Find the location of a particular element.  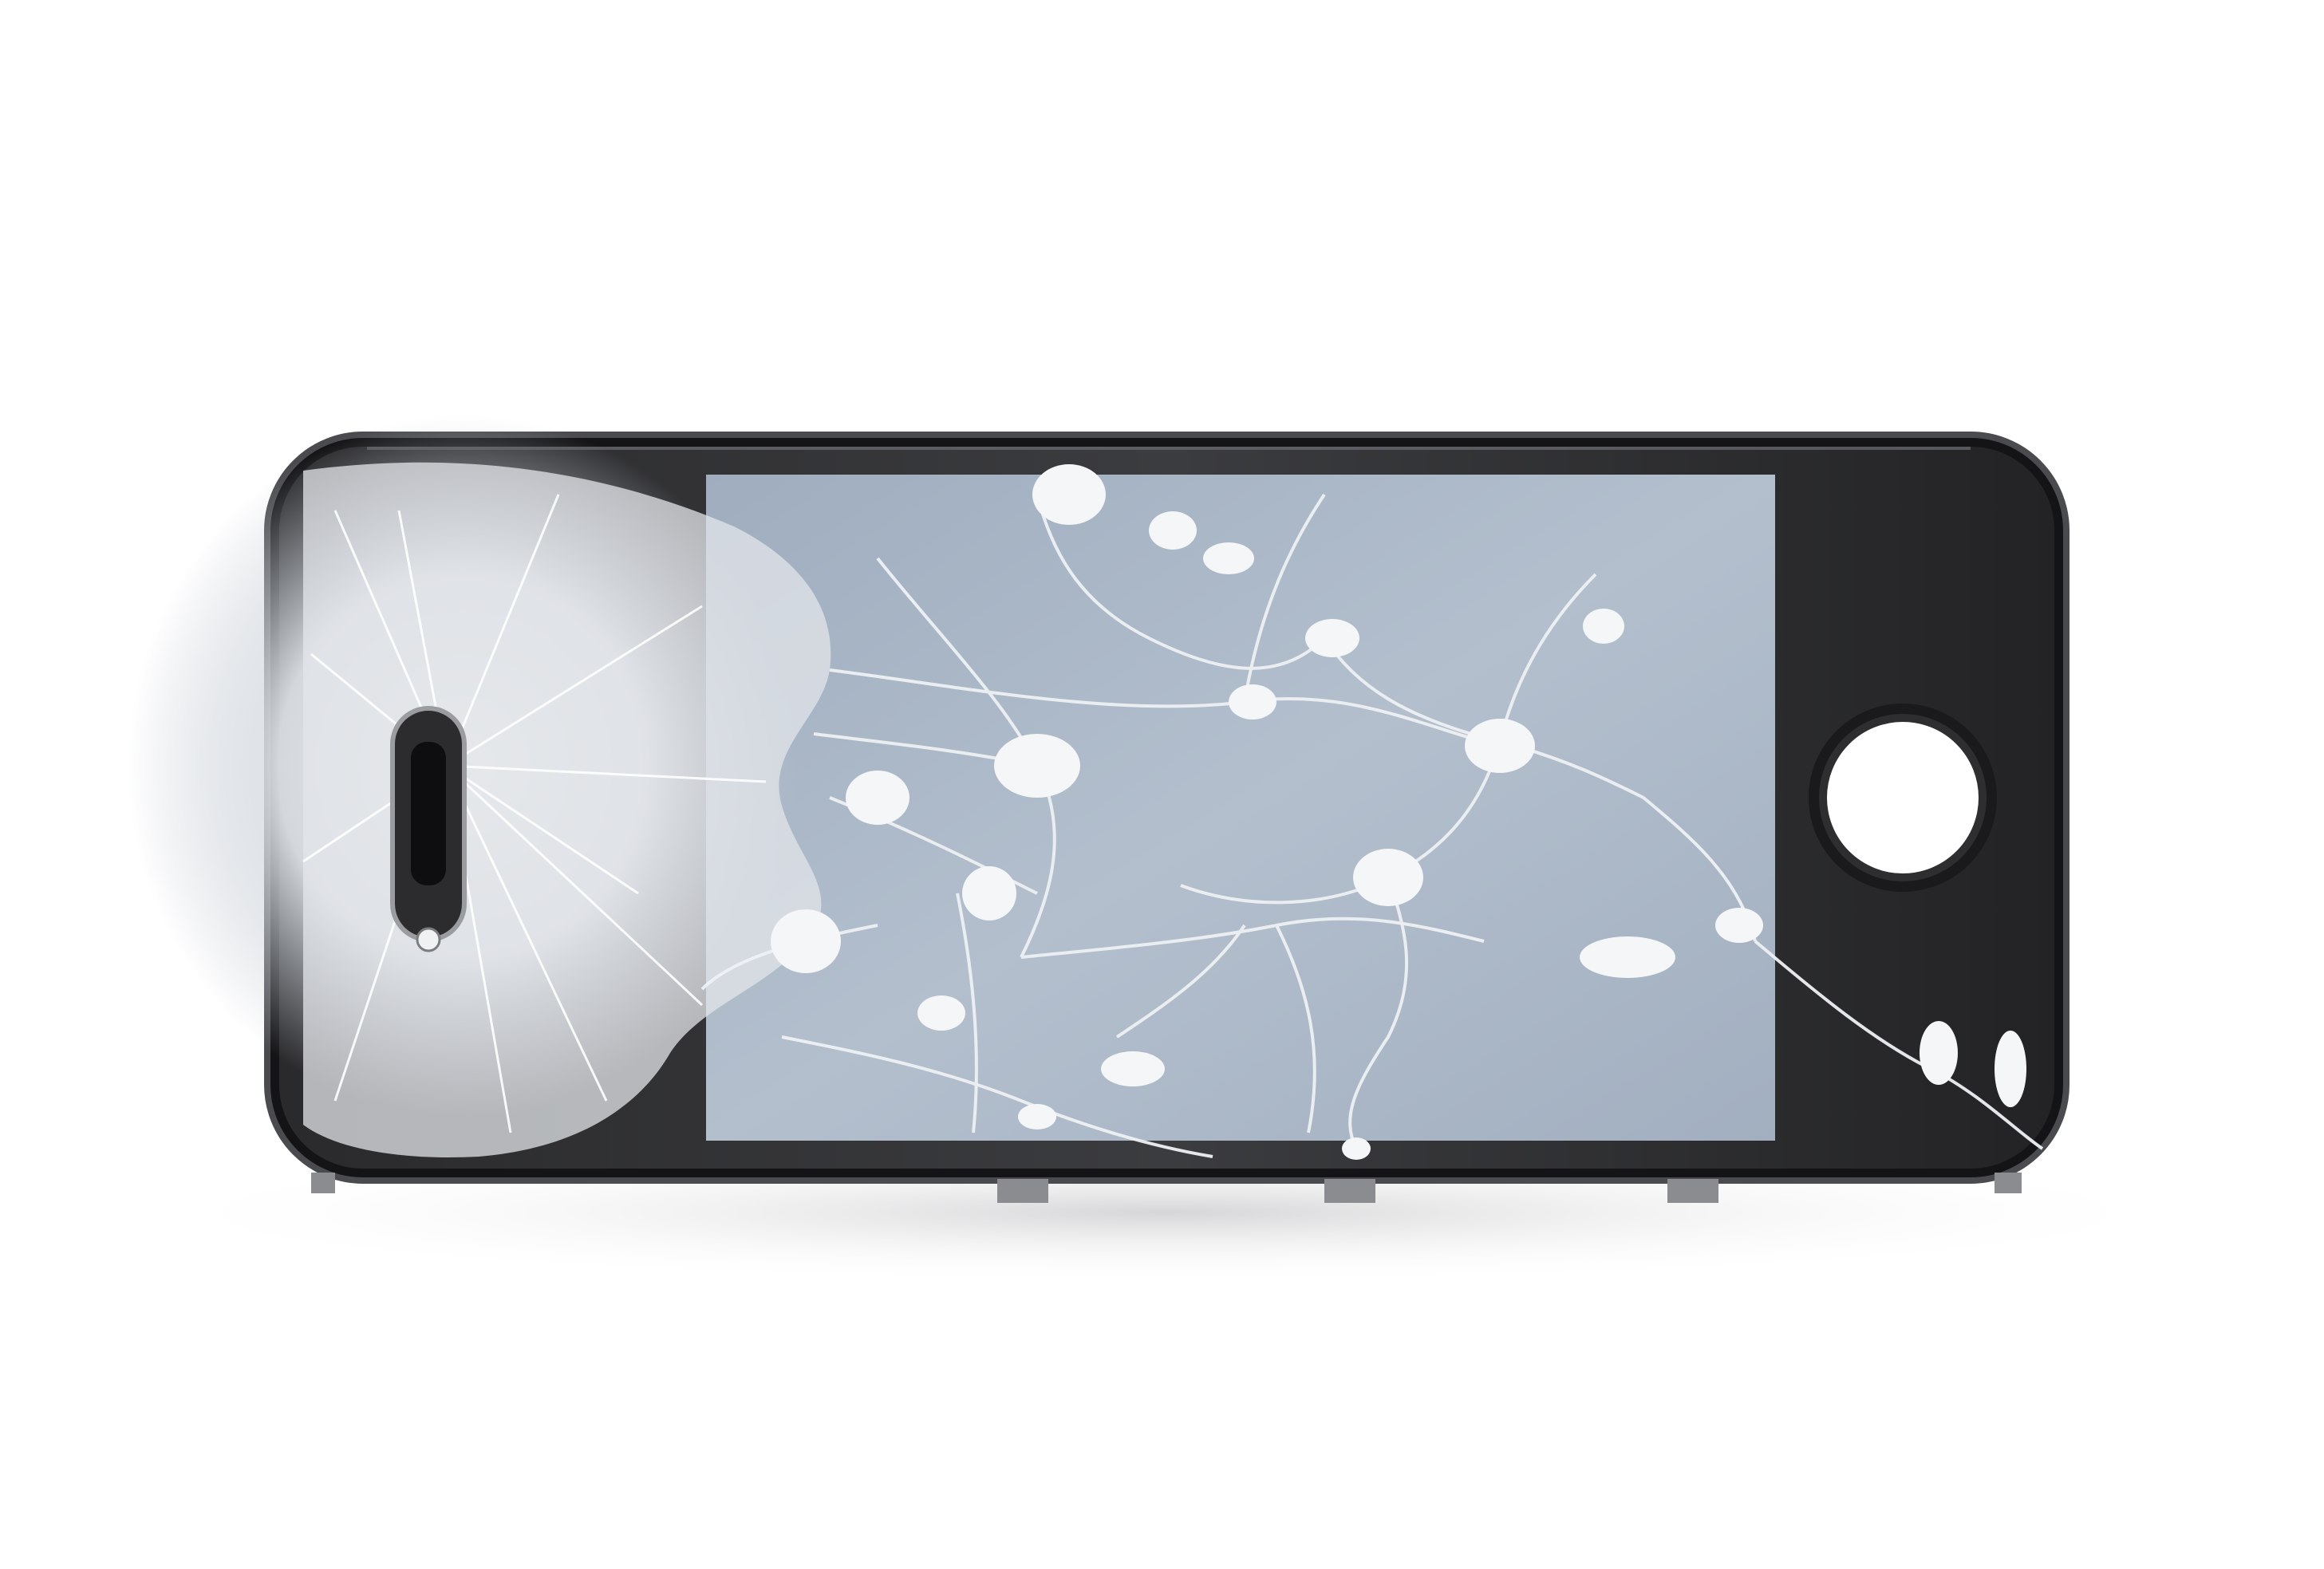

earpiece-speaker-icon is located at coordinates (428, 824).